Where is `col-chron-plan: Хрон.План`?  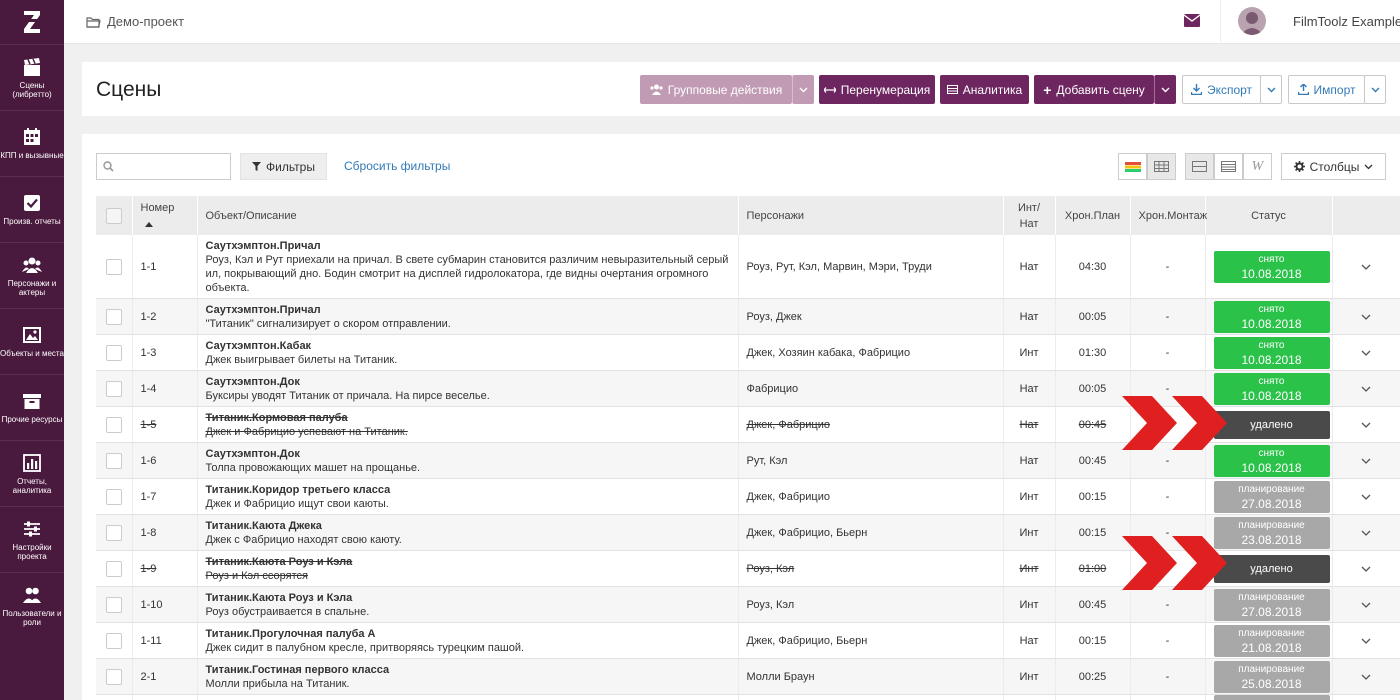 col-chron-plan: Хрон.План is located at coordinates (1093, 215).